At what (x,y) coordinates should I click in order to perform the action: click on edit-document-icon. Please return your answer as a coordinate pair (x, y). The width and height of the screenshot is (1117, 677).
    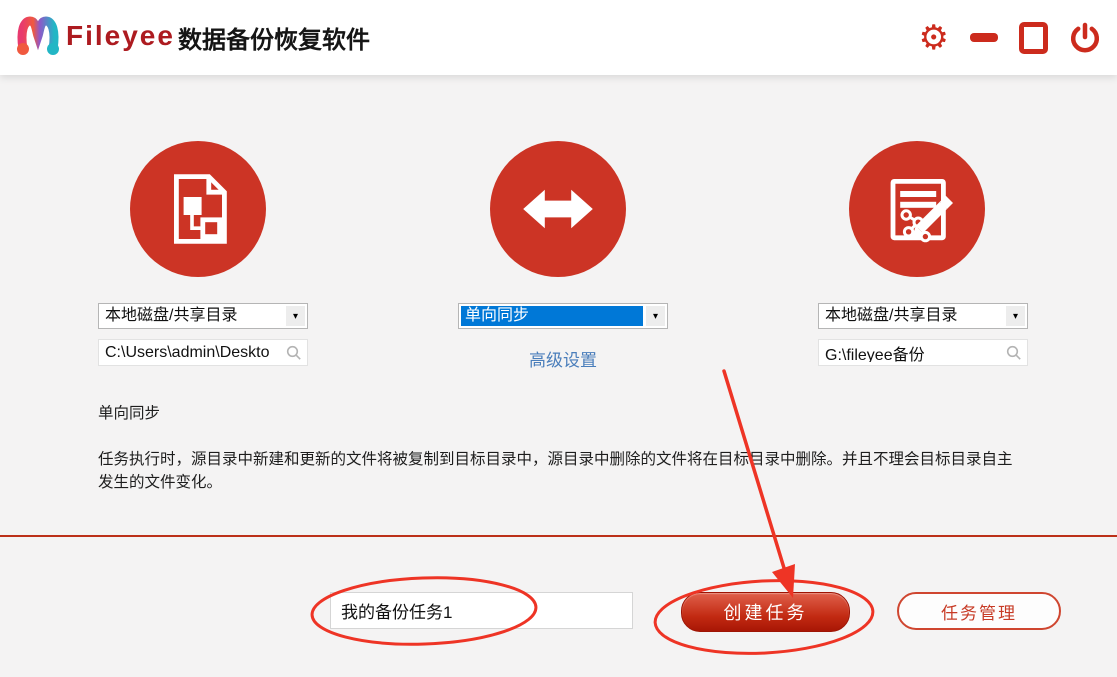
    Looking at the image, I should click on (921, 211).